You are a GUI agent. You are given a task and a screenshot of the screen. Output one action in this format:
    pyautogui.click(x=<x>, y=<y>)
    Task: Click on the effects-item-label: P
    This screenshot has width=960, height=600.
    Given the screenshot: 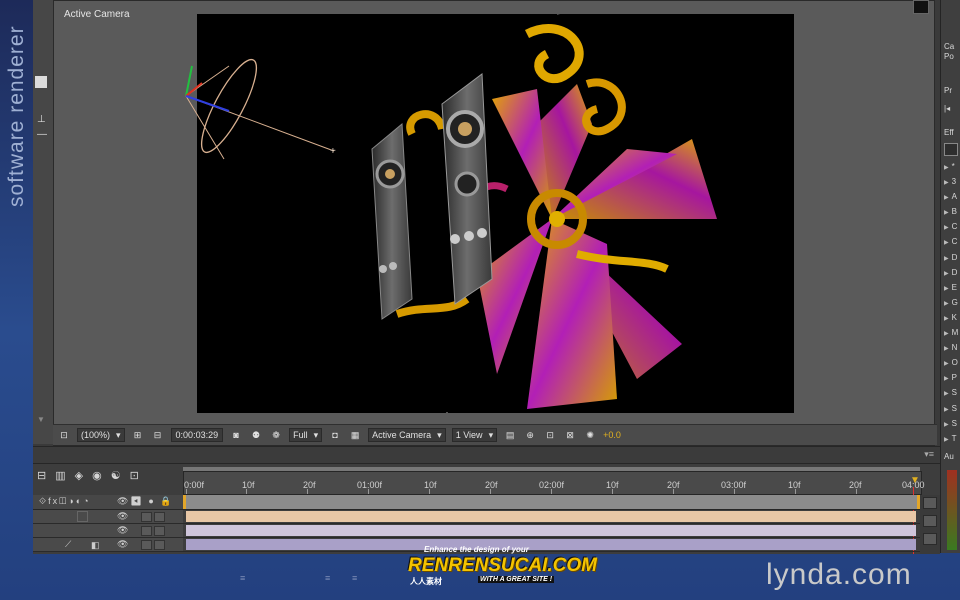 What is the action you would take?
    pyautogui.click(x=954, y=378)
    